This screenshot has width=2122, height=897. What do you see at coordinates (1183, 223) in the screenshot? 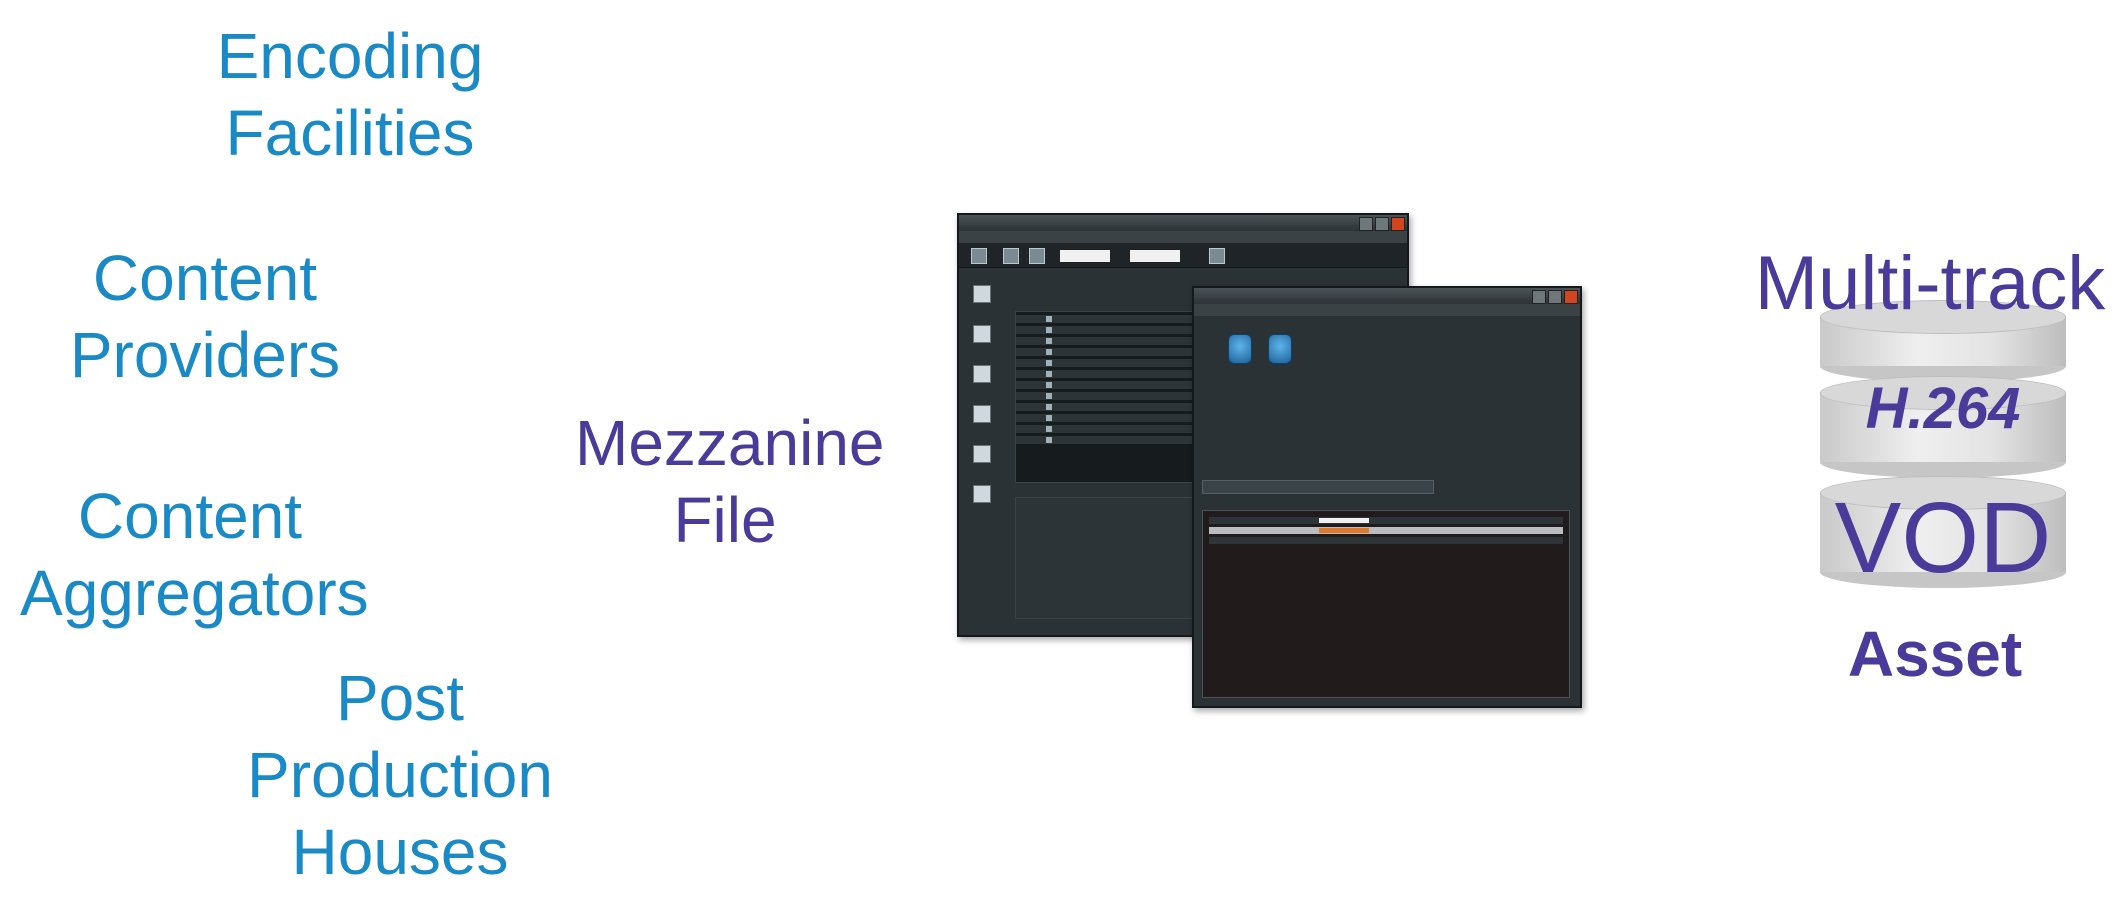
I see `back-window-titlebar` at bounding box center [1183, 223].